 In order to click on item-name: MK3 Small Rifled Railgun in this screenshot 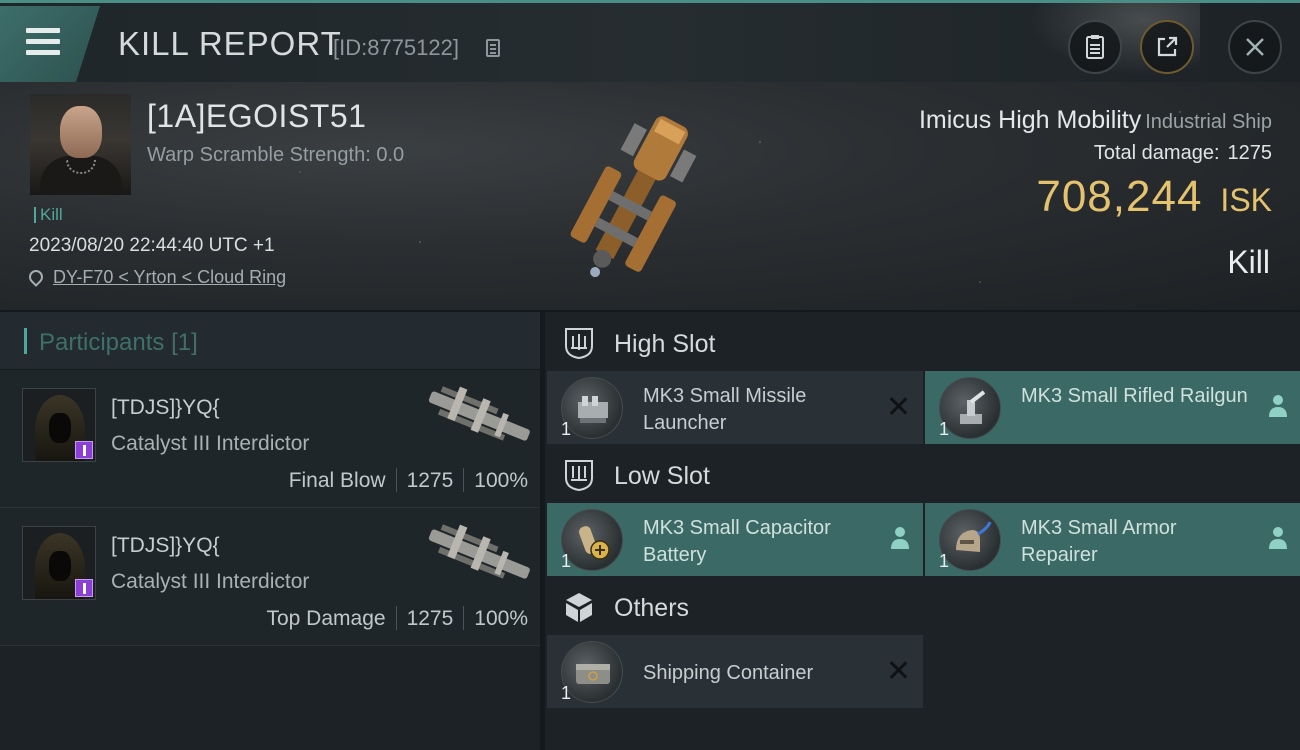, I will do `click(1134, 396)`.